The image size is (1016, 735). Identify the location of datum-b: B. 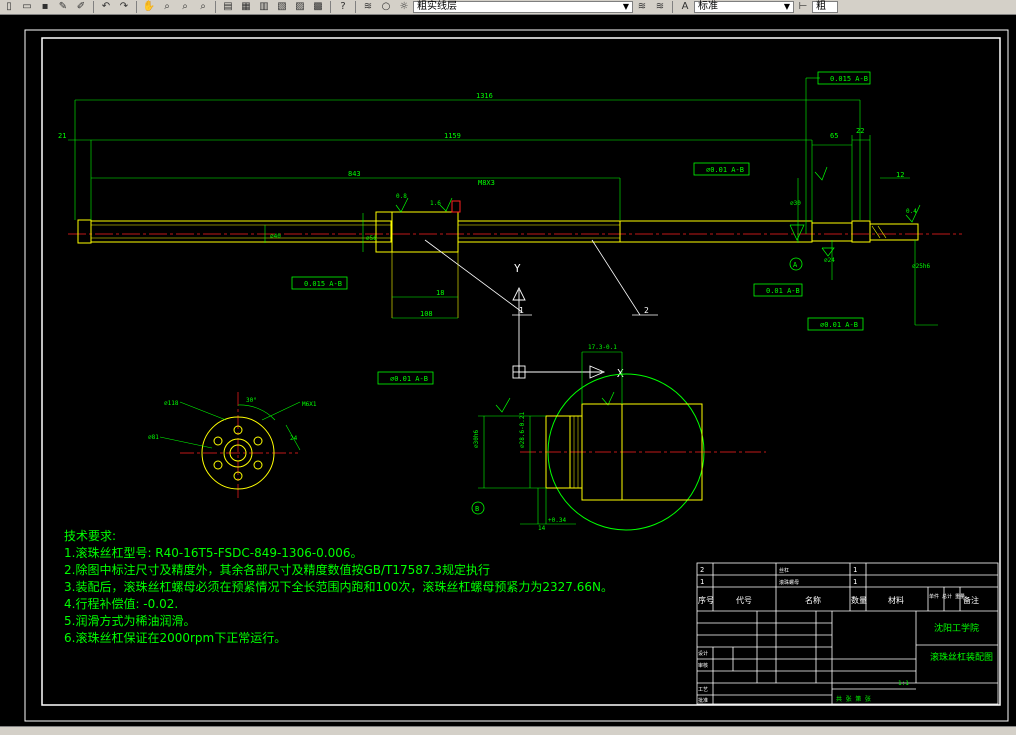
(477, 509).